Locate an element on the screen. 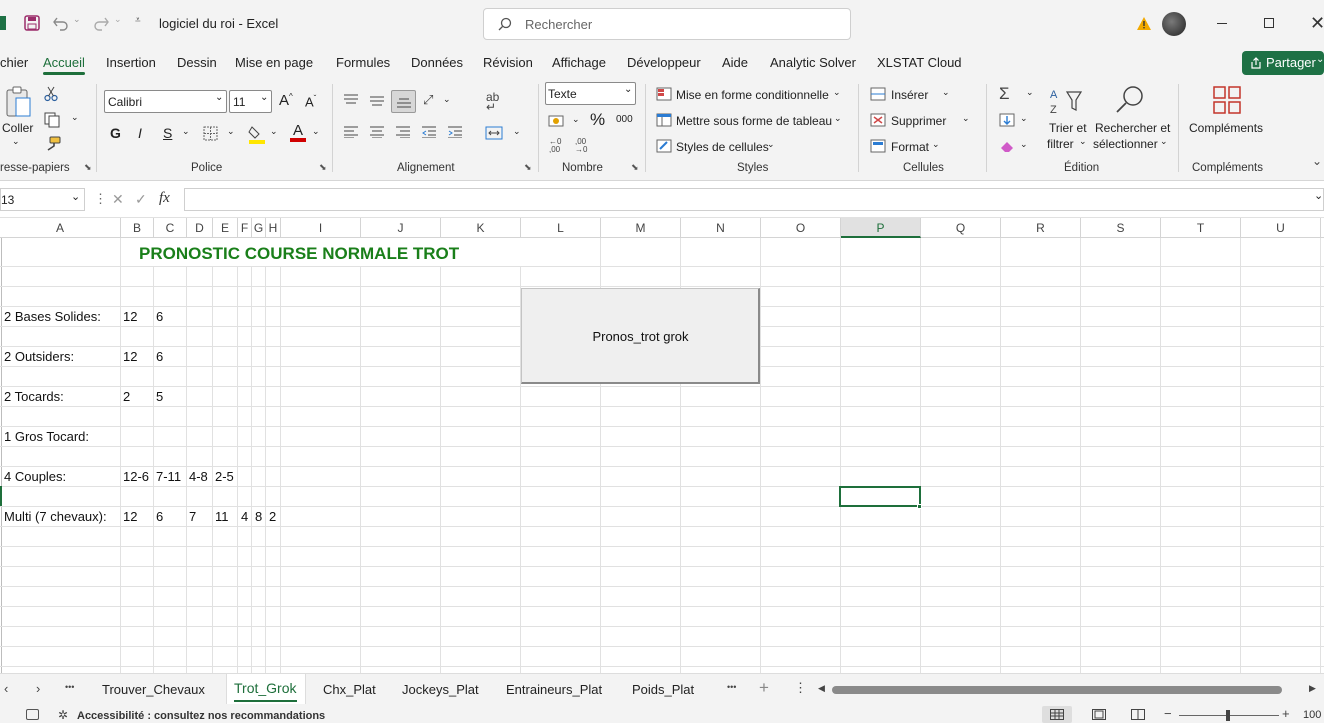 The height and width of the screenshot is (723, 1324). menu-help: Aide is located at coordinates (735, 62).